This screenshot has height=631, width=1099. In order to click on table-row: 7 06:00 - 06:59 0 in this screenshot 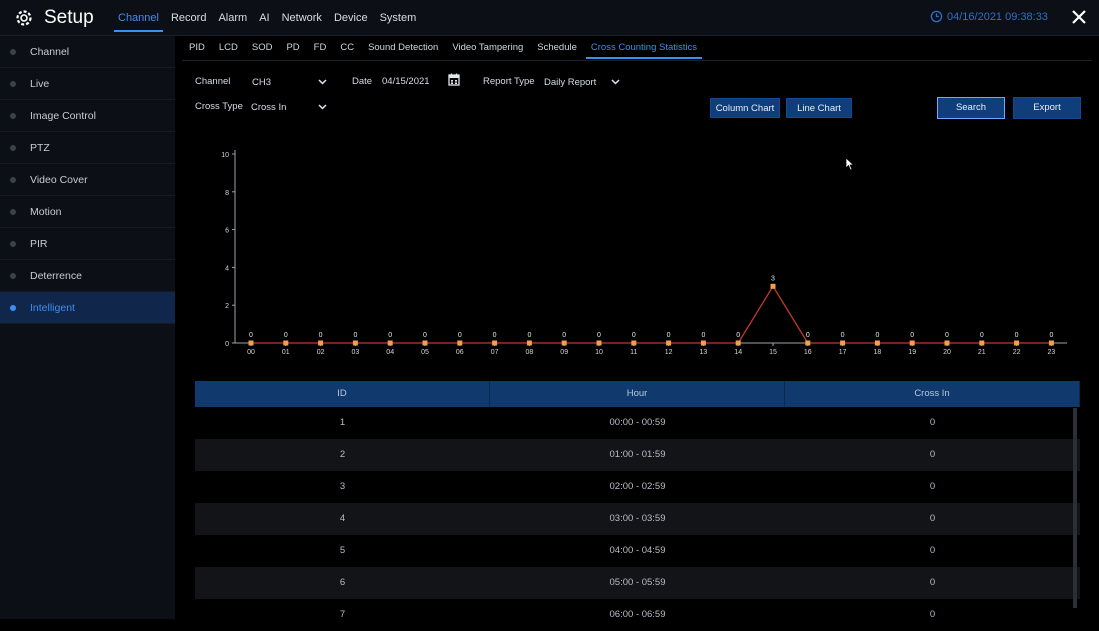, I will do `click(637, 615)`.